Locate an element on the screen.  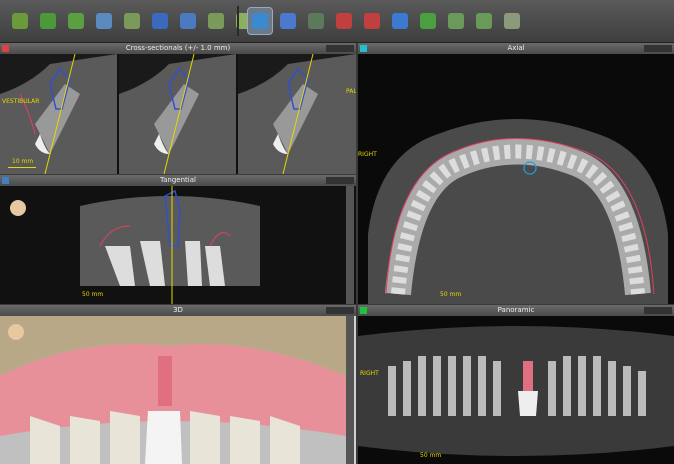
implant-green-icon is located at coordinates (48, 21).